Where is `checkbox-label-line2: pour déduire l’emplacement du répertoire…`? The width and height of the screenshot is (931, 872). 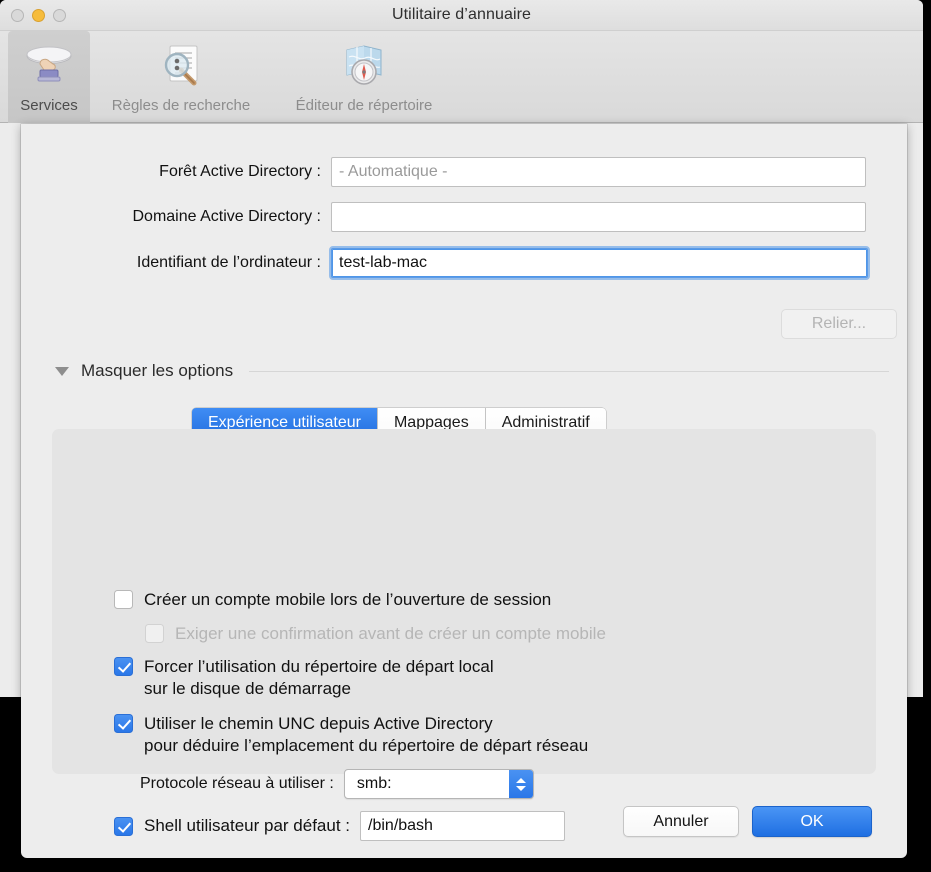 checkbox-label-line2: pour déduire l’emplacement du répertoire… is located at coordinates (366, 745).